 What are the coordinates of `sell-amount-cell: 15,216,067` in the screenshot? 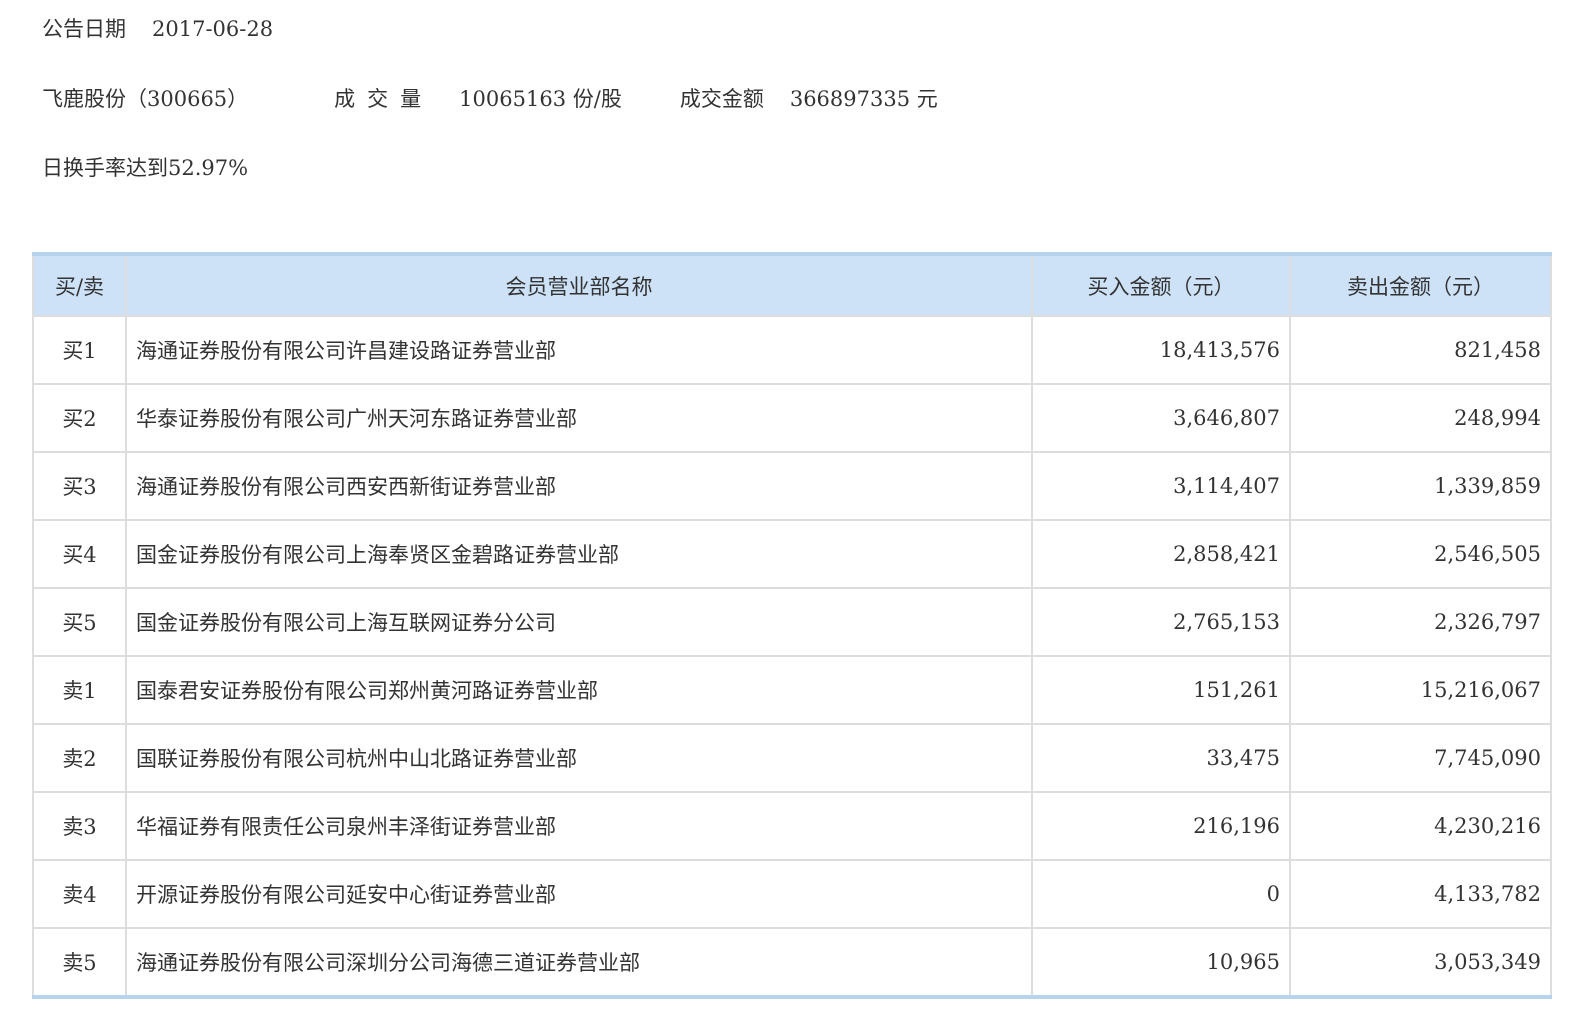 It's located at (1420, 690).